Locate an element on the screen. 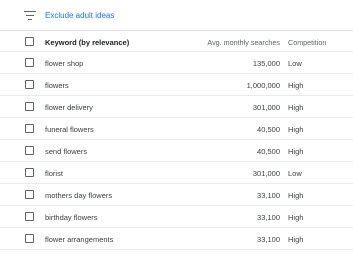  table-row: flower arrangements 33,100 High is located at coordinates (176, 239).